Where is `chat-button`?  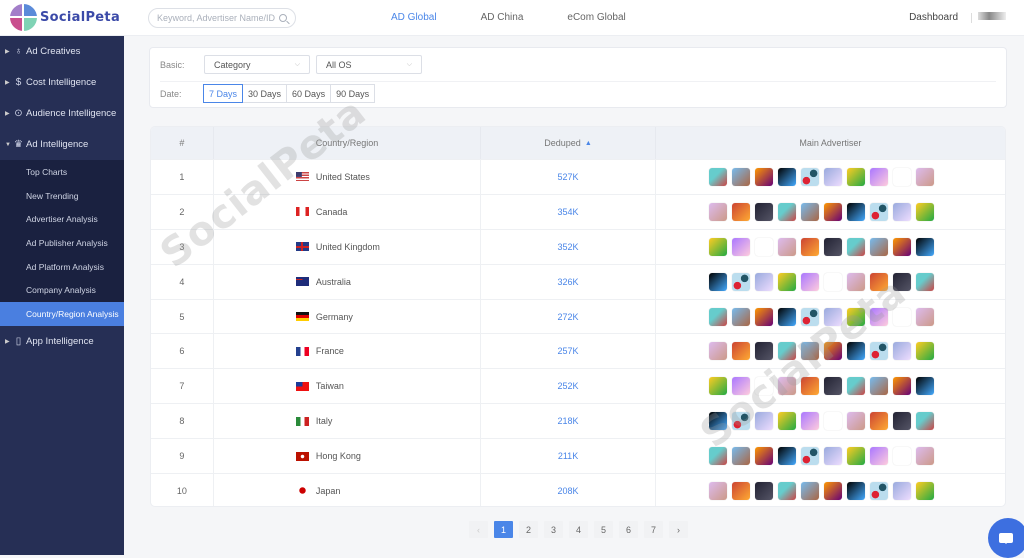
chat-button is located at coordinates (1006, 538).